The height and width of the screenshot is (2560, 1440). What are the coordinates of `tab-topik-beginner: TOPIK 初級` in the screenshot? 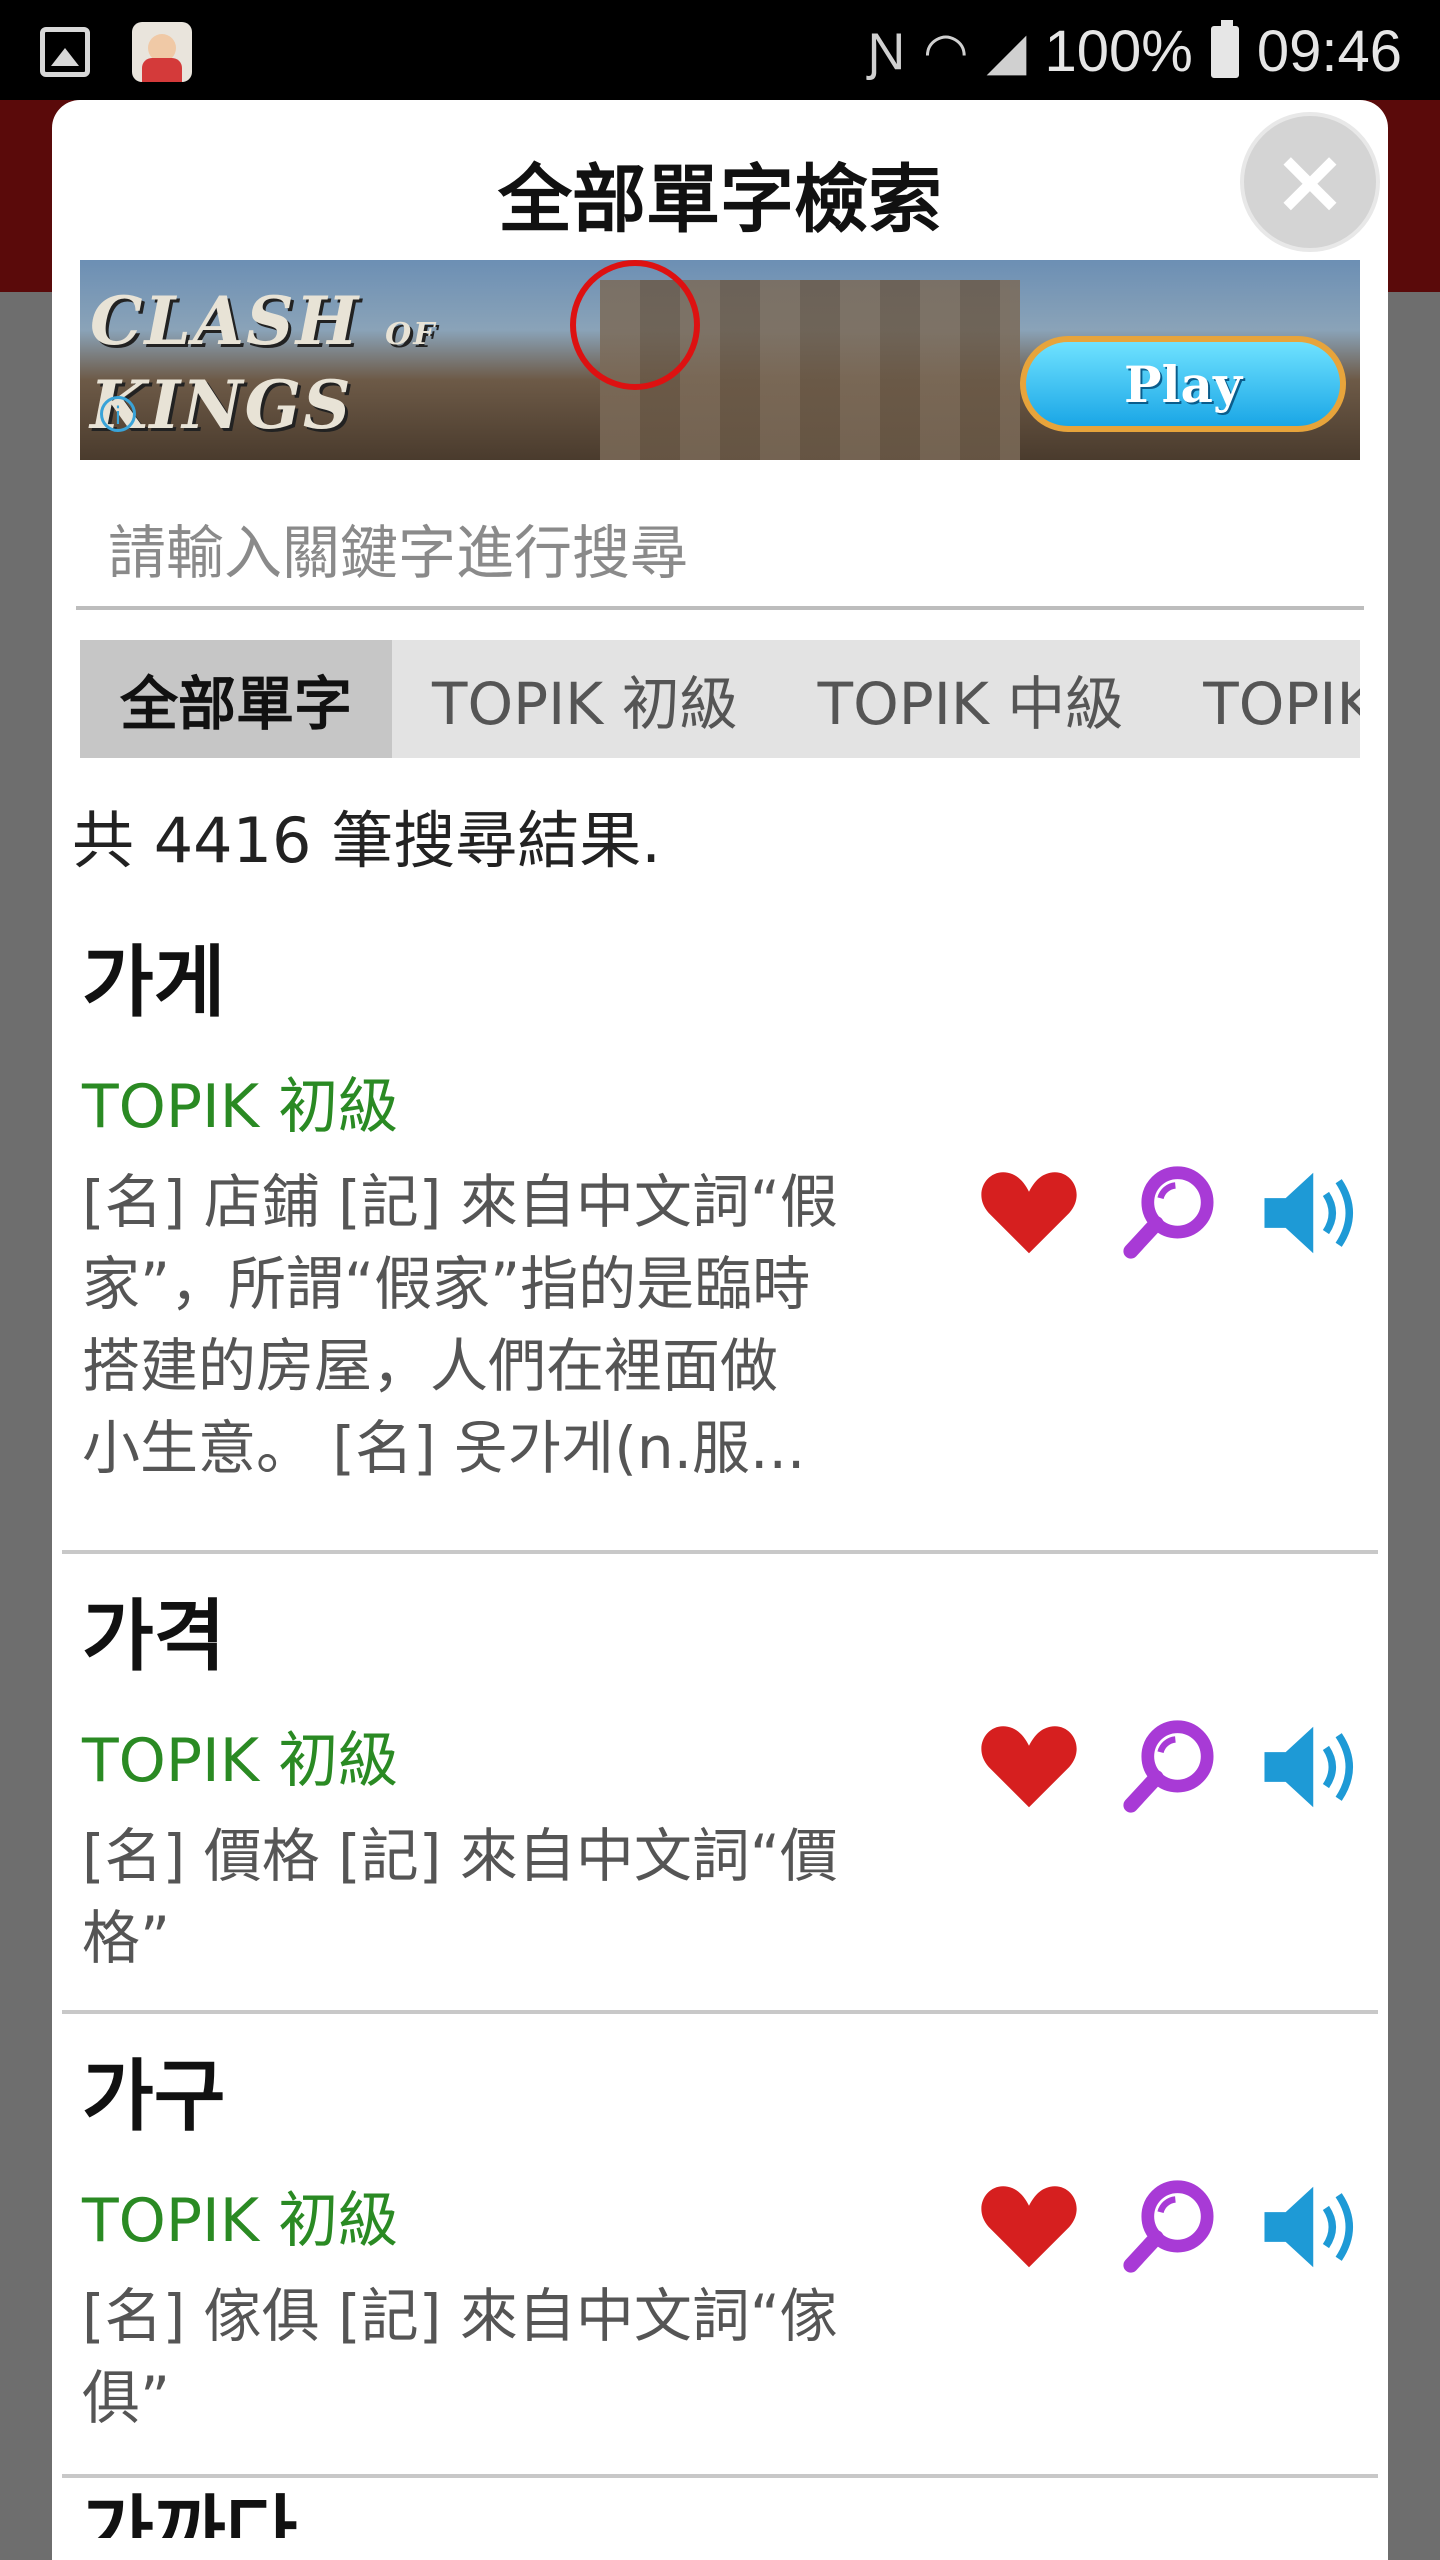 It's located at (585, 699).